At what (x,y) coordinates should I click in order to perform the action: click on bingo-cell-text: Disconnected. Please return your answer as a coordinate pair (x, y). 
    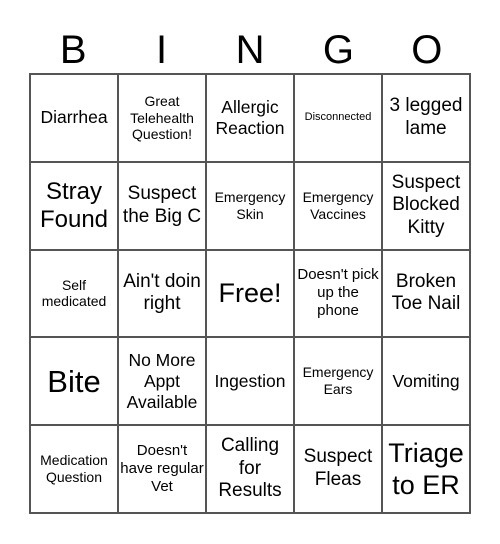
    Looking at the image, I should click on (338, 117).